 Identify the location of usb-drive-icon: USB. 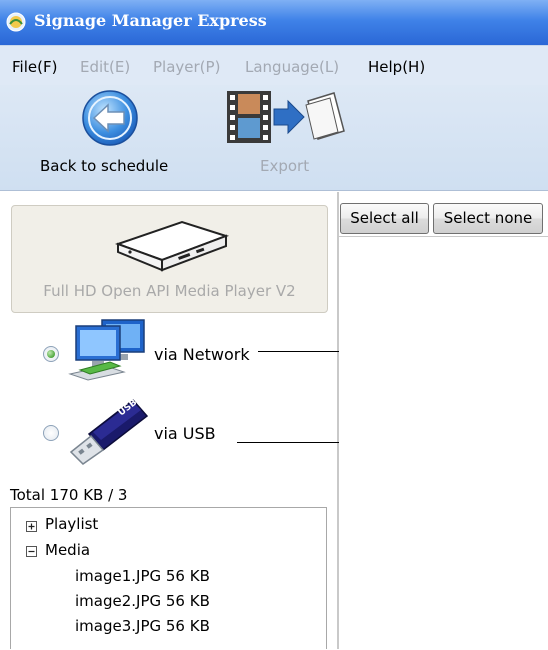
(109, 431).